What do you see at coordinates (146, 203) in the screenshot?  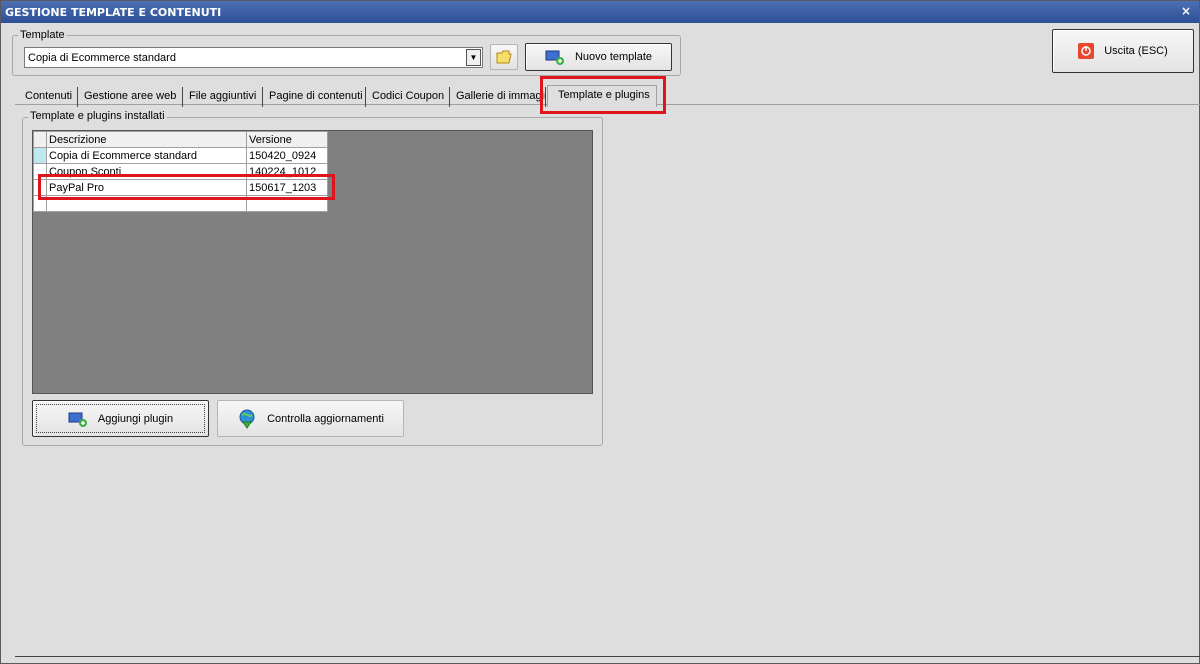 I see `cell-descrizione` at bounding box center [146, 203].